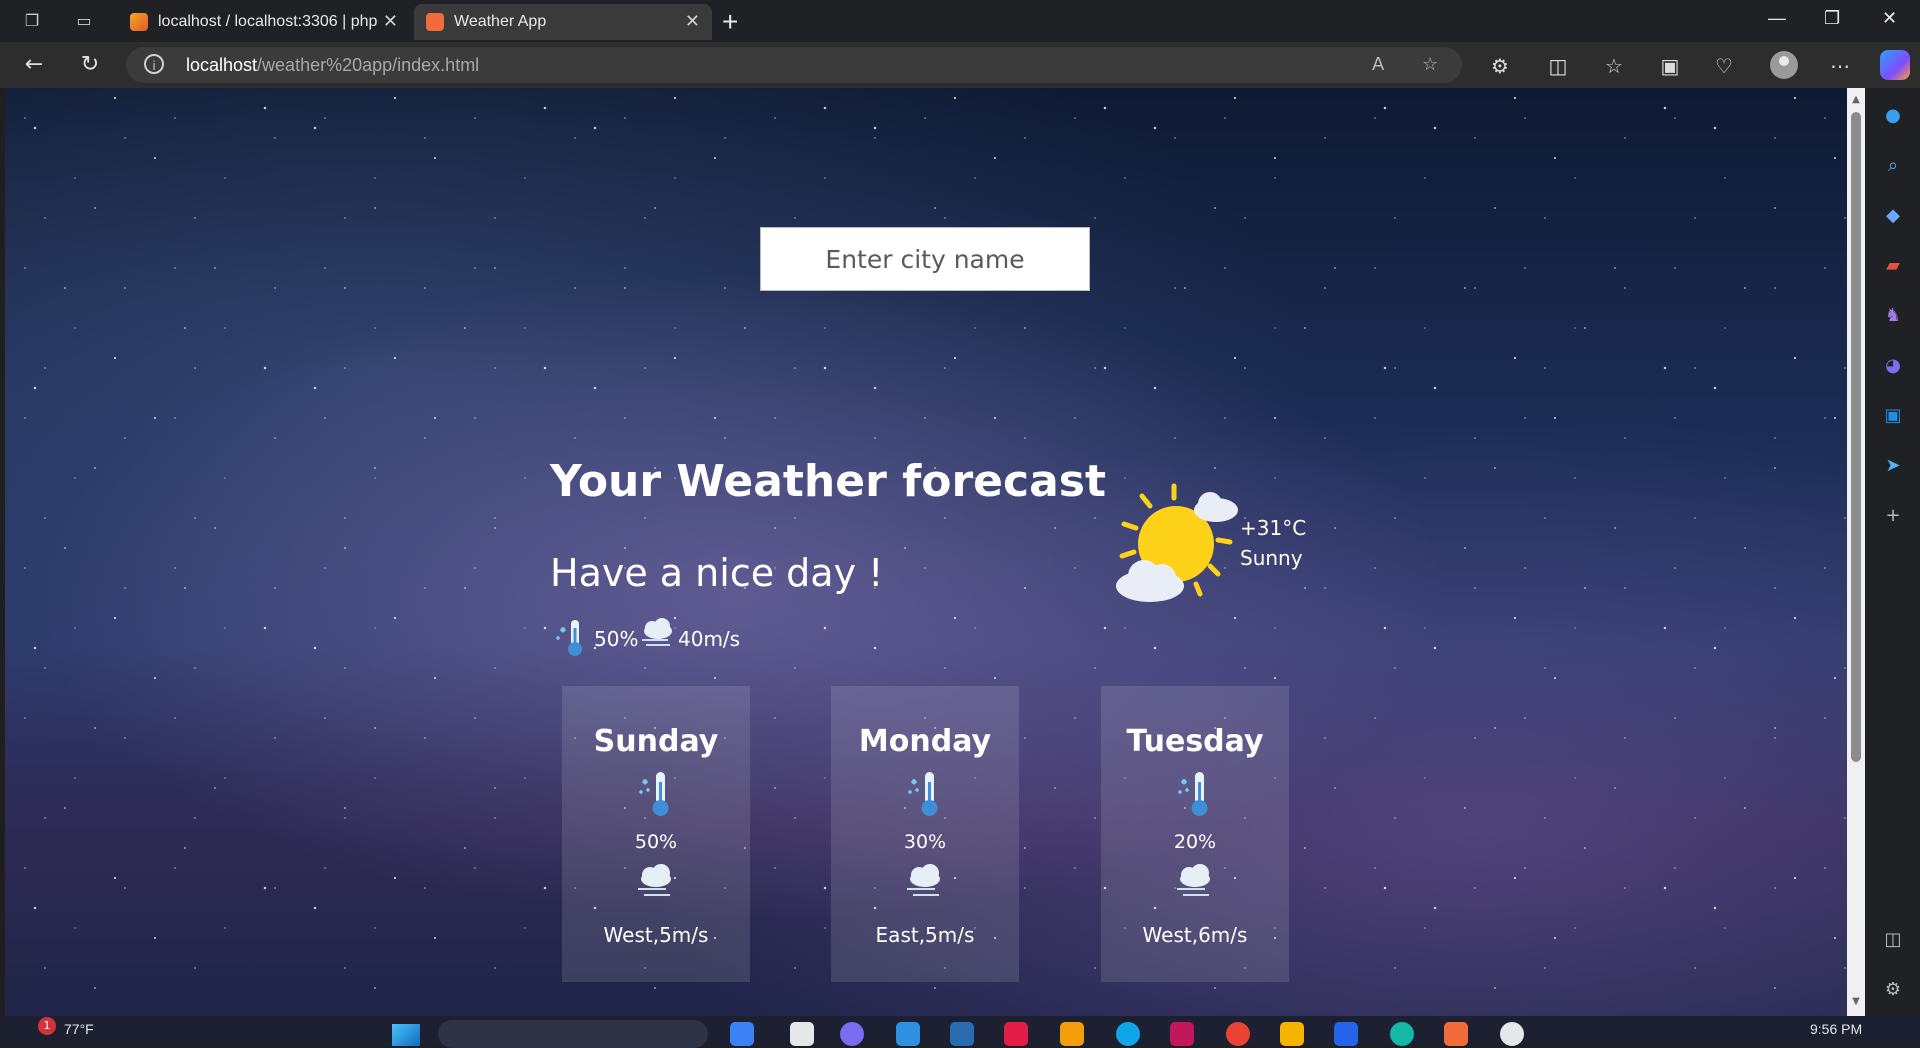  What do you see at coordinates (573, 1034) in the screenshot?
I see `taskbar-search-box` at bounding box center [573, 1034].